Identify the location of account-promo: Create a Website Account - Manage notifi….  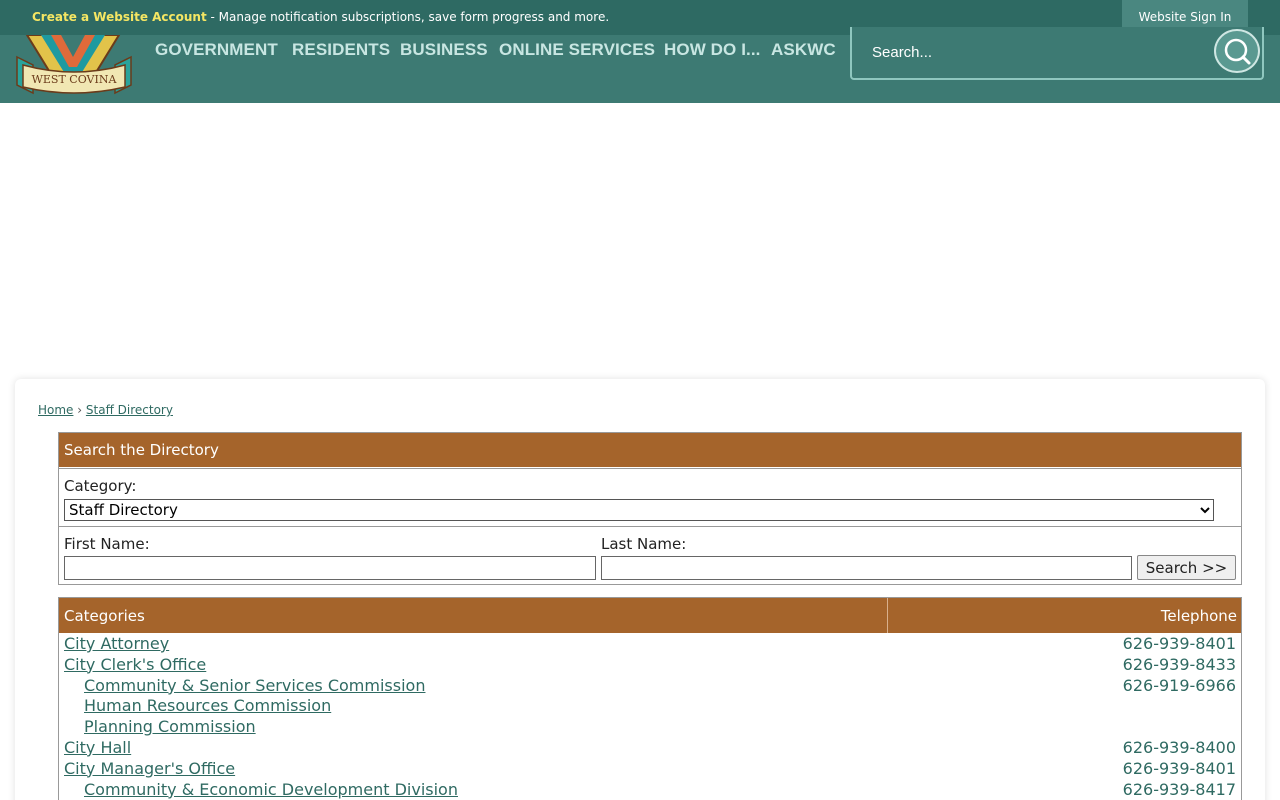
(320, 17).